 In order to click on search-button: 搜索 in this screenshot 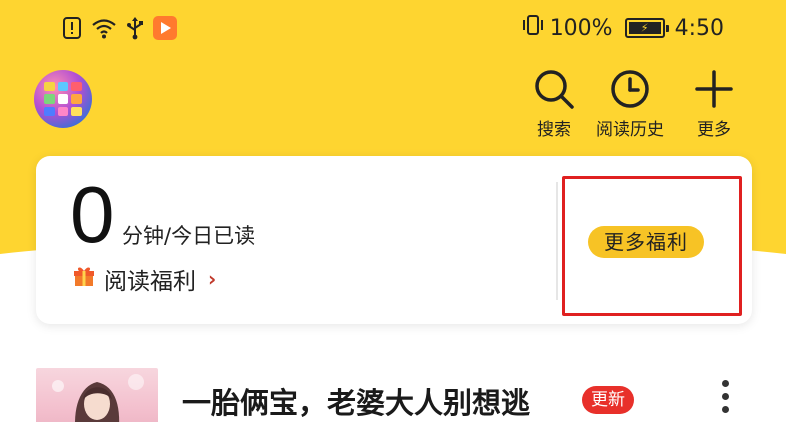, I will do `click(554, 103)`.